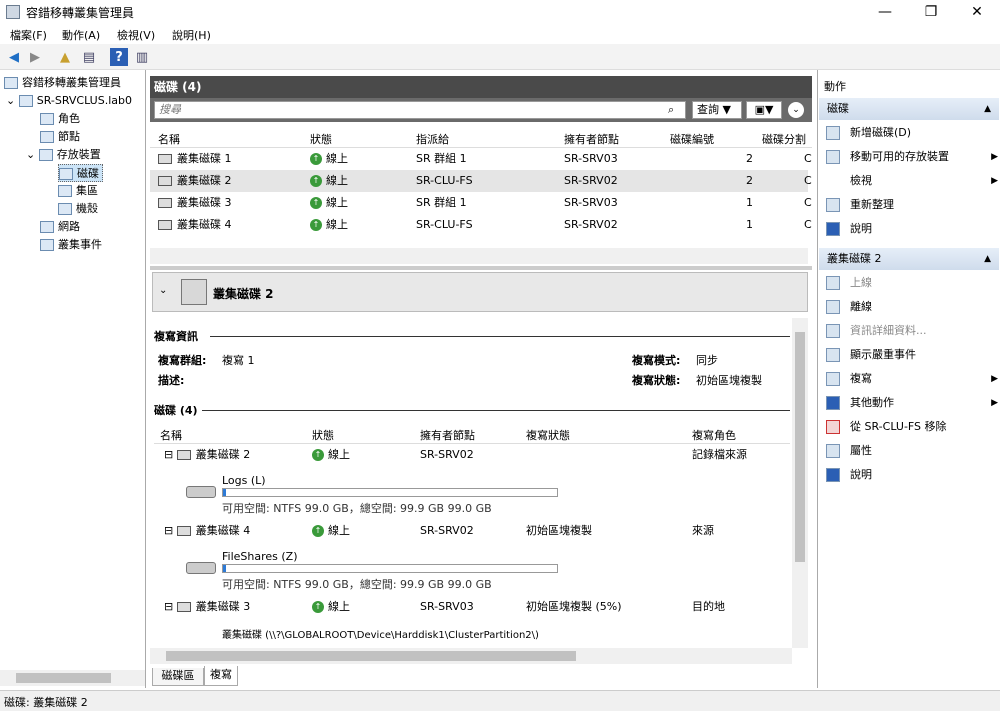 The image size is (1000, 711). Describe the element at coordinates (14, 57) in the screenshot. I see `back-icon: ◀` at that location.